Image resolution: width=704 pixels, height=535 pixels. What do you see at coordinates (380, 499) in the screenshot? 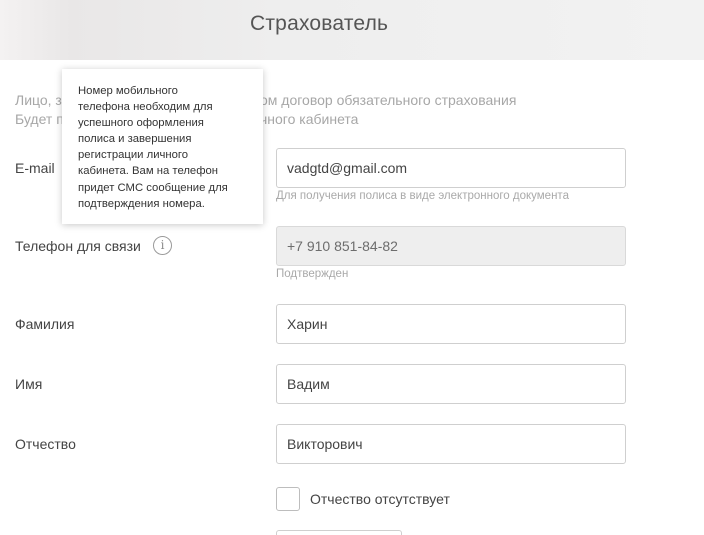
I see `no-middle-name-label: Отчество отсутствует` at bounding box center [380, 499].